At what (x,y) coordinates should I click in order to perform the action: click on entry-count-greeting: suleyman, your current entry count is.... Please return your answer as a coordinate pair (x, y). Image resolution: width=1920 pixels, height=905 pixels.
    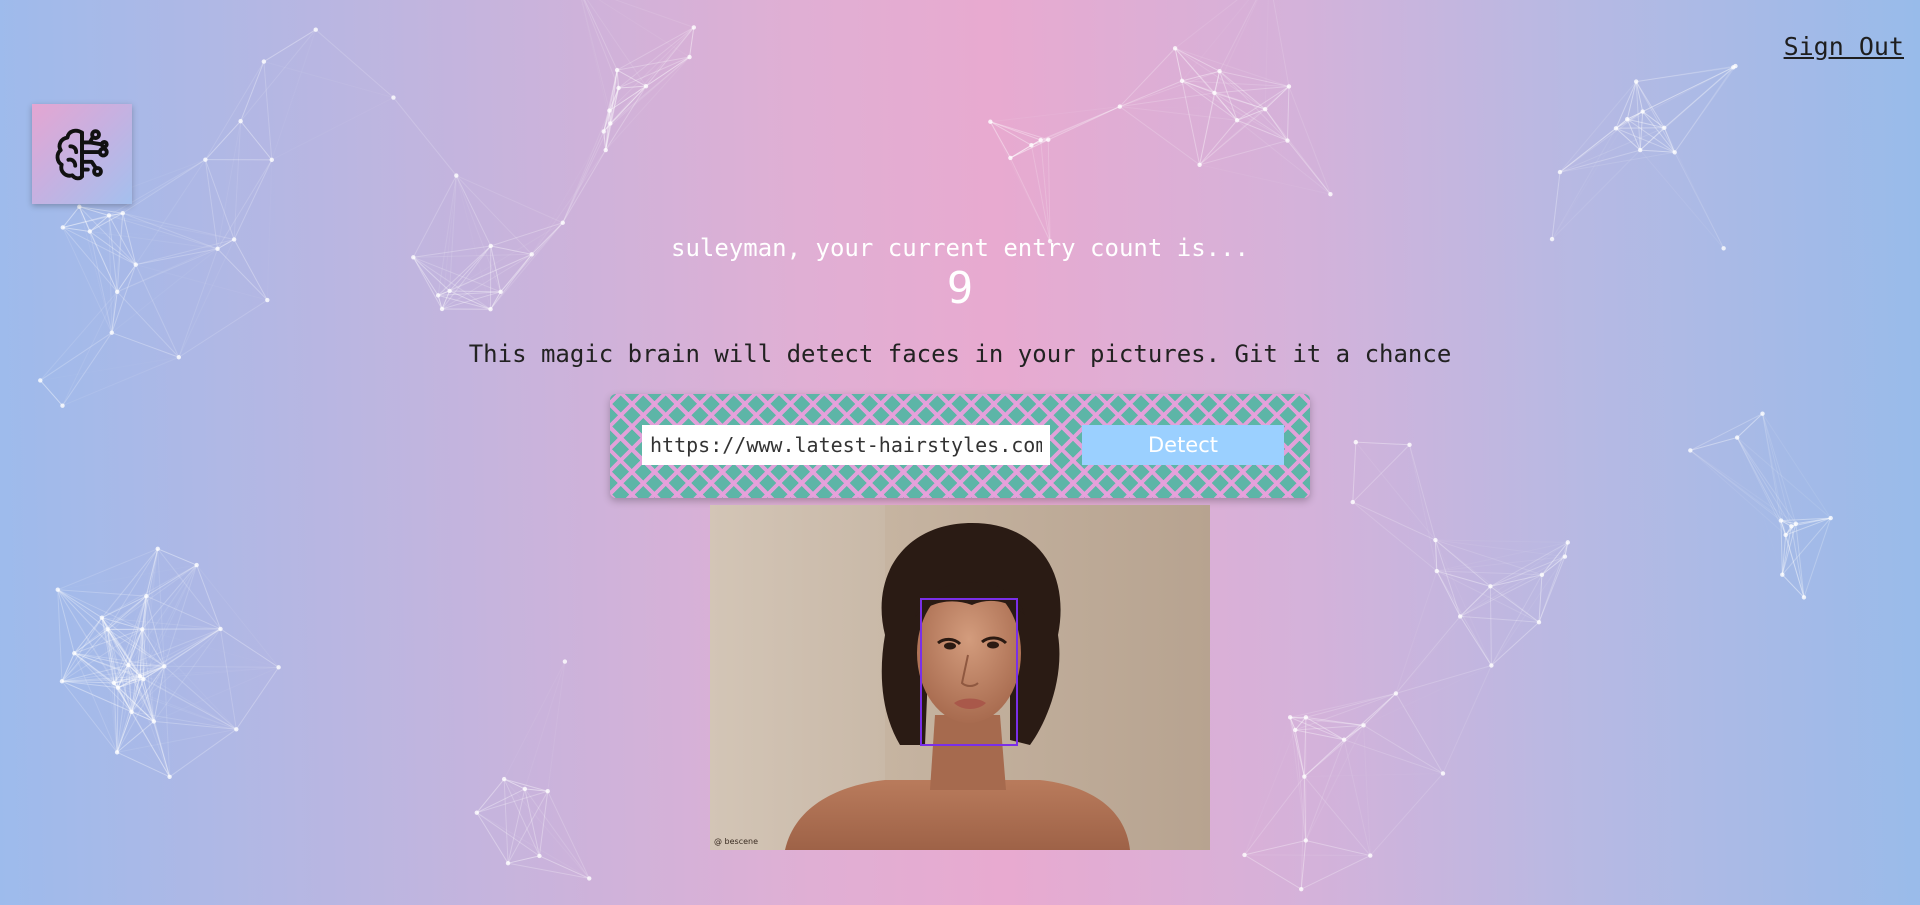
    Looking at the image, I should click on (960, 248).